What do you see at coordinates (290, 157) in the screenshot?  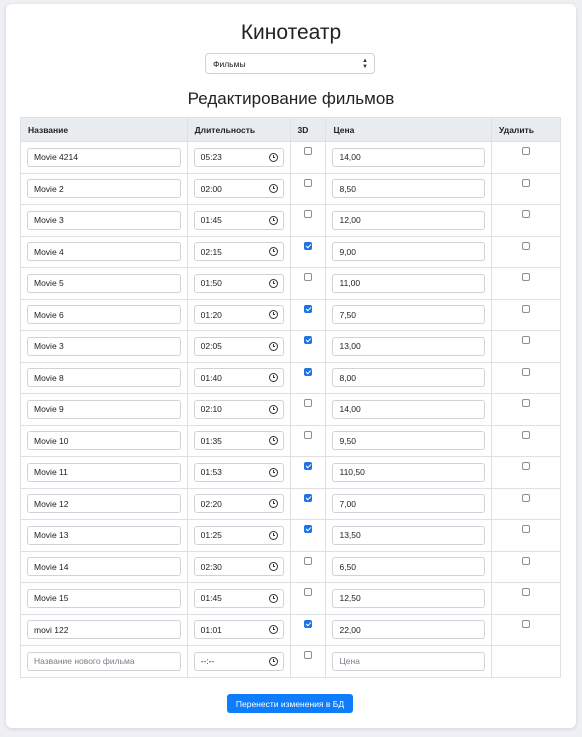 I see `table-row: Movie 4214 05:23 14,00` at bounding box center [290, 157].